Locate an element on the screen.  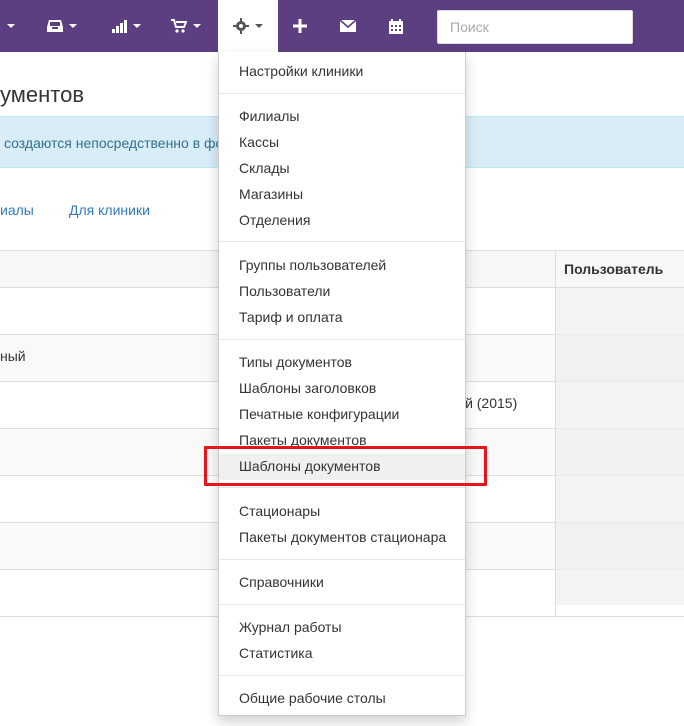
menu-item-hospital-doc-packages: Пакеты документов стационара is located at coordinates (342, 538).